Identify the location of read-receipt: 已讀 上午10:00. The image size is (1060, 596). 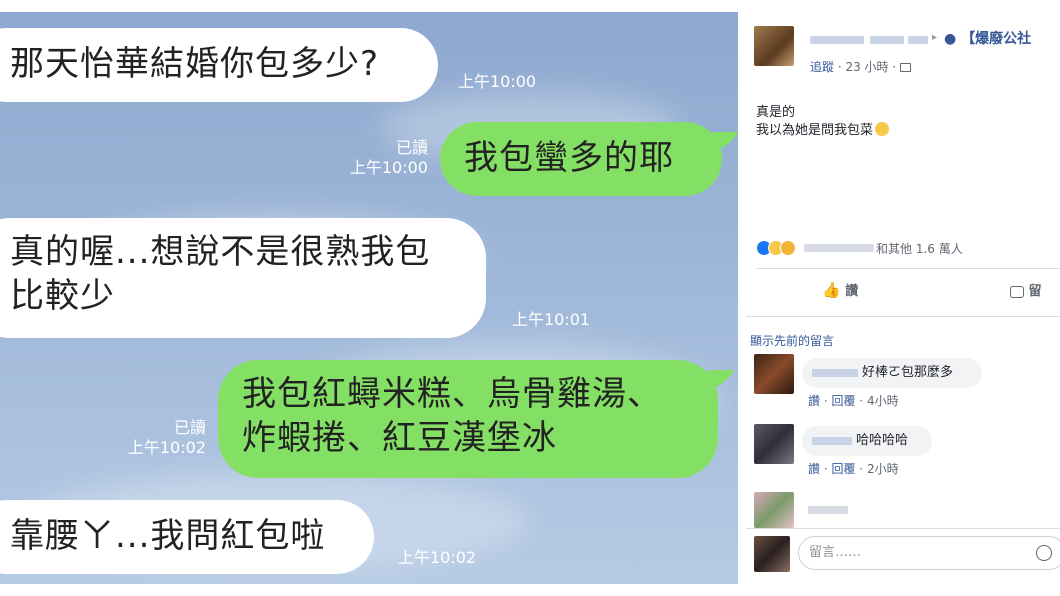
(374, 158).